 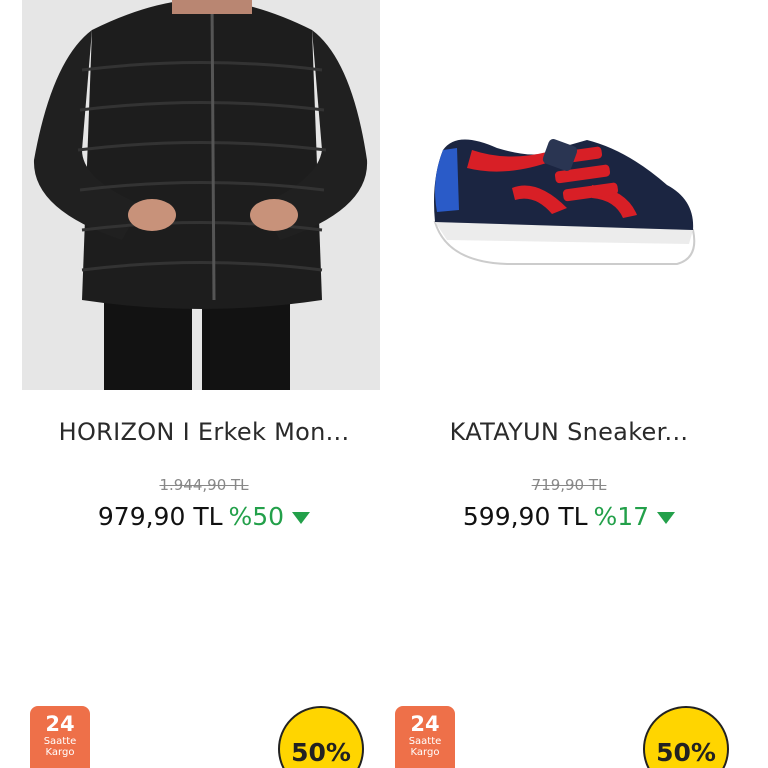 What do you see at coordinates (160, 516) in the screenshot?
I see `sale-price: 979,90 TL` at bounding box center [160, 516].